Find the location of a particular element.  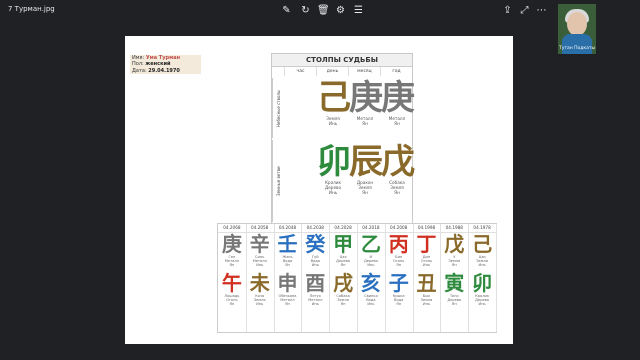

luck-branch-glyph: 未 is located at coordinates (259, 282).